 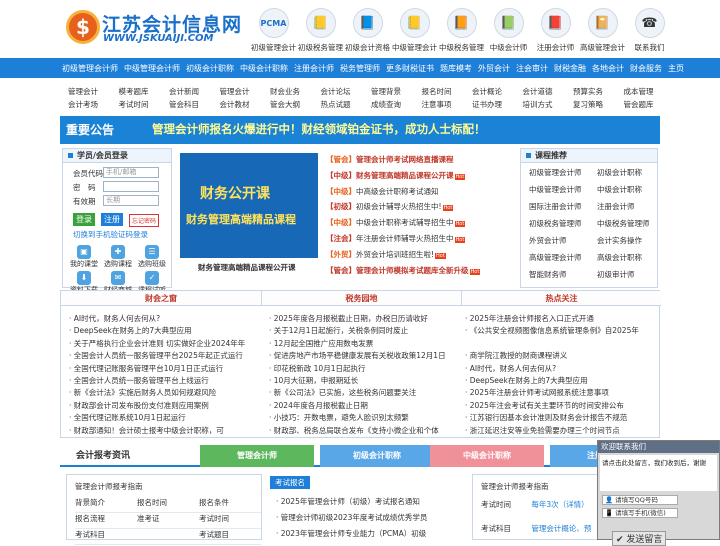 What do you see at coordinates (649, 30) in the screenshot?
I see `header-link-8: ☎ 联系我们` at bounding box center [649, 30].